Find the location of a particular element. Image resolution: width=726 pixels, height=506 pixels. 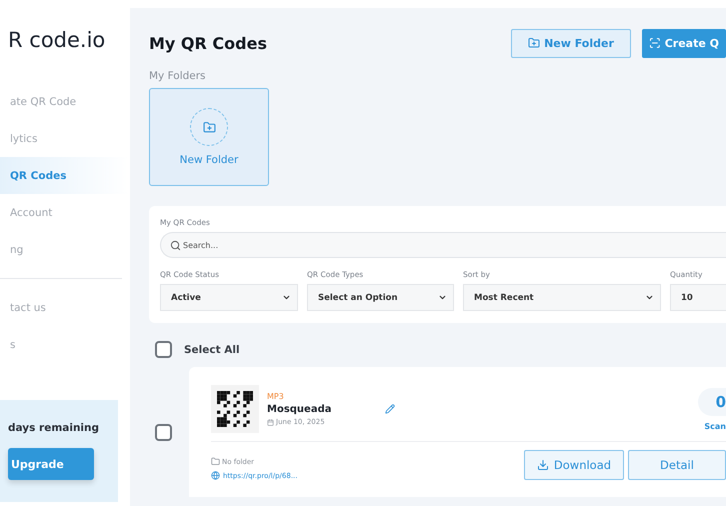

upgrade-button: Upgrade is located at coordinates (51, 464).